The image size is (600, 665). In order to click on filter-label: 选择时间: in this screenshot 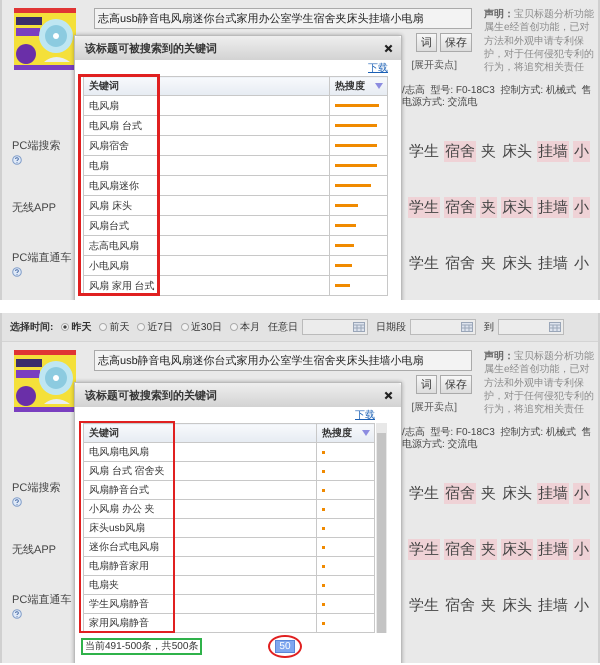, I will do `click(32, 327)`.